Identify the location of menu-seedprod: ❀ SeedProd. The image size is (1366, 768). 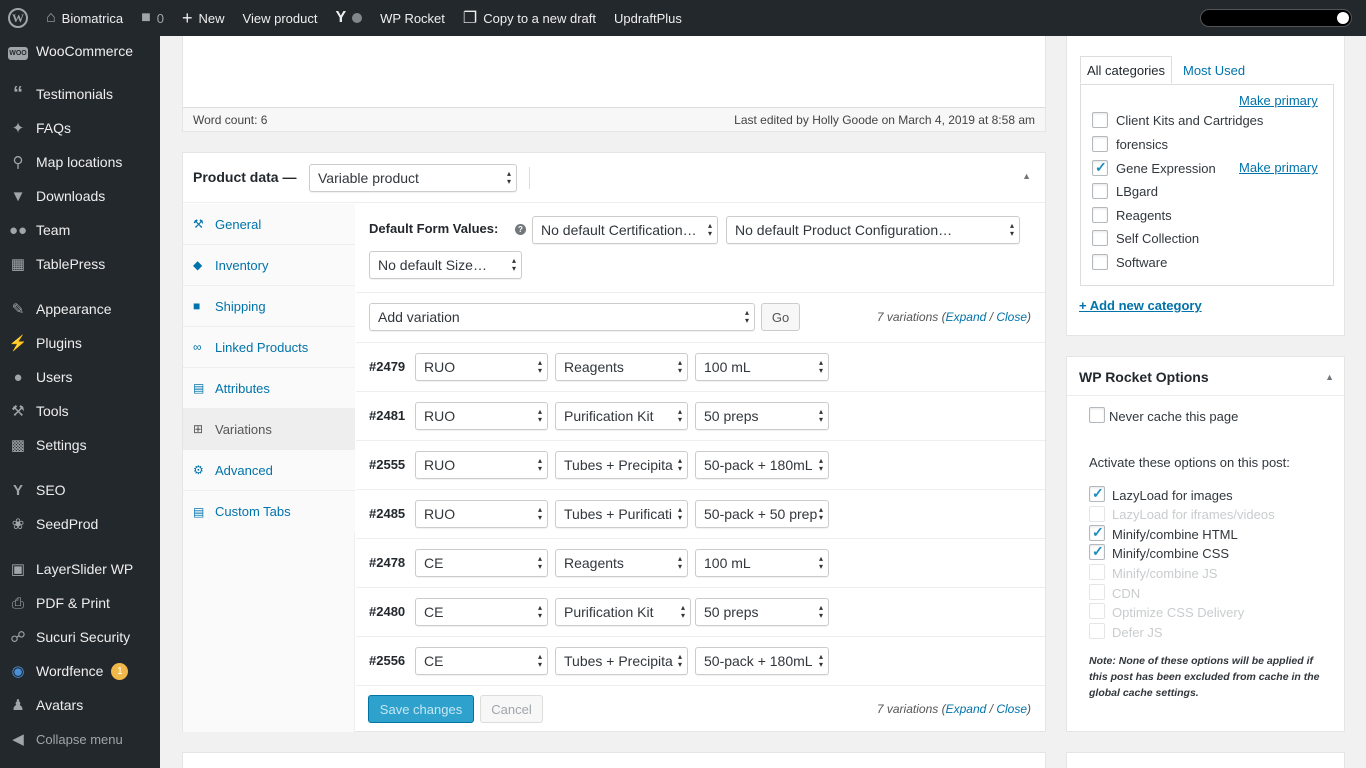
(80, 524).